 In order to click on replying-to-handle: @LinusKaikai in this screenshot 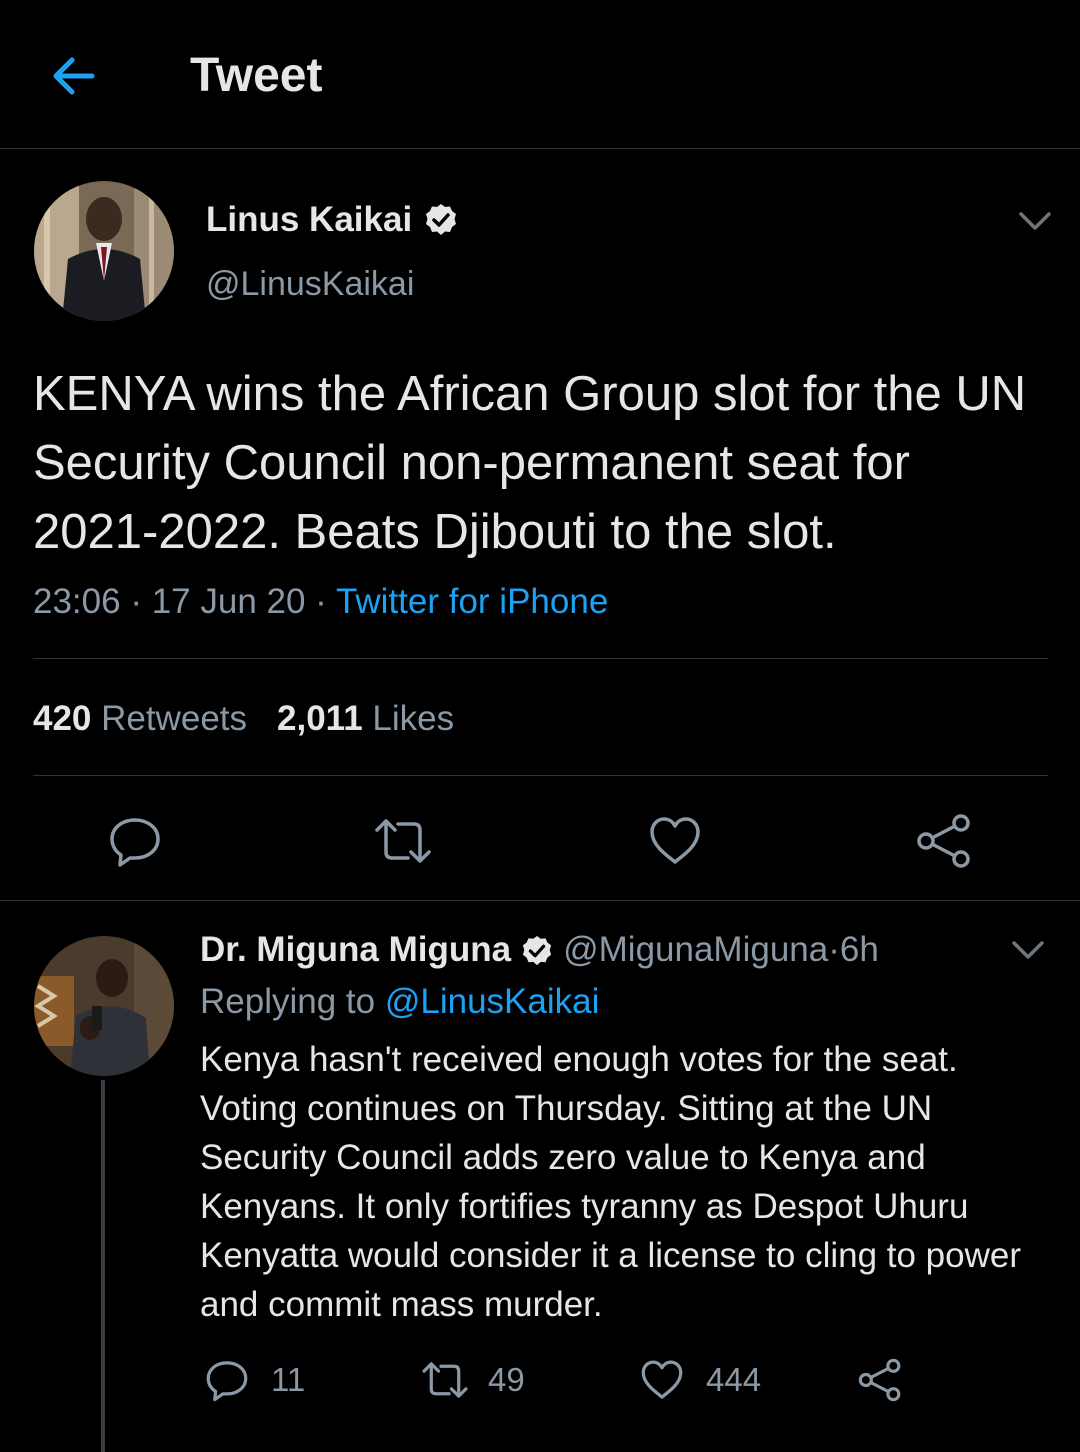, I will do `click(492, 1001)`.